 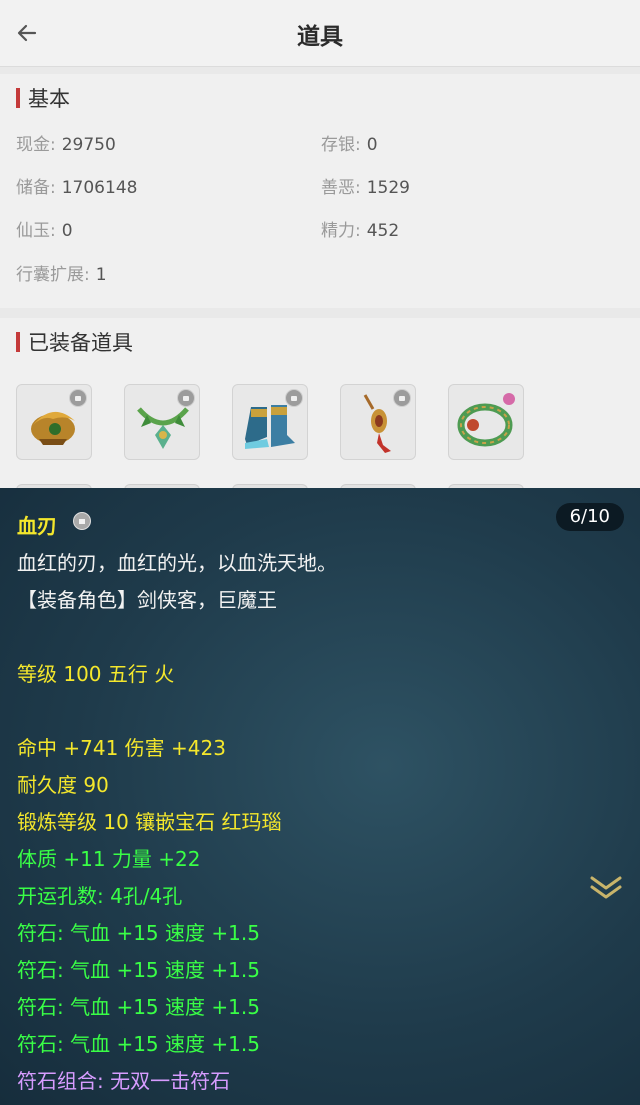 What do you see at coordinates (96, 674) in the screenshot?
I see `item-level: 等级 100 五行 火` at bounding box center [96, 674].